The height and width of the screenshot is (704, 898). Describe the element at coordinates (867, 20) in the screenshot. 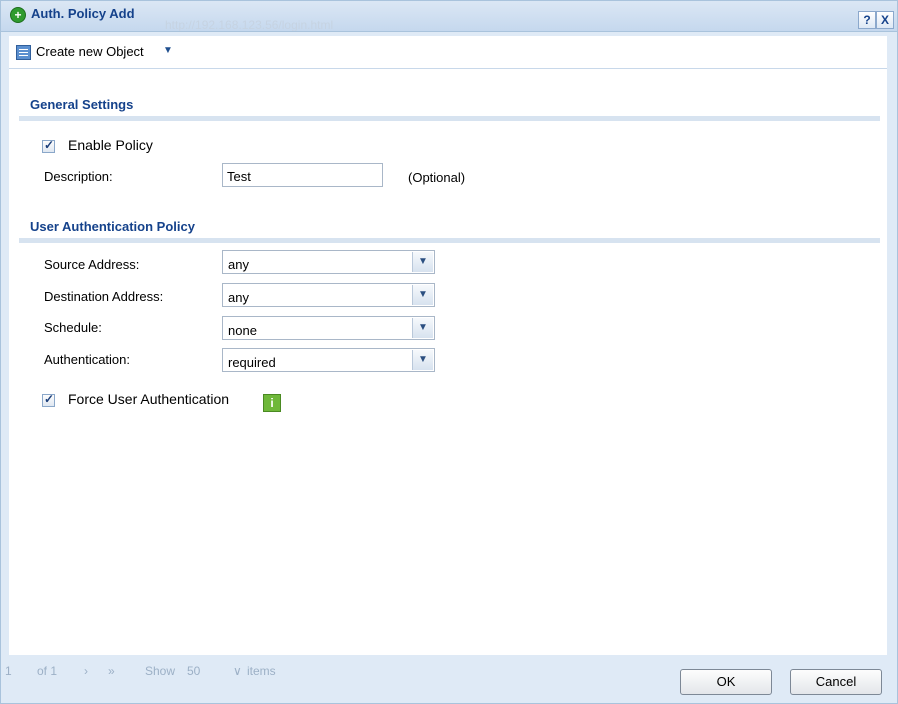

I see `help-button: ?` at that location.